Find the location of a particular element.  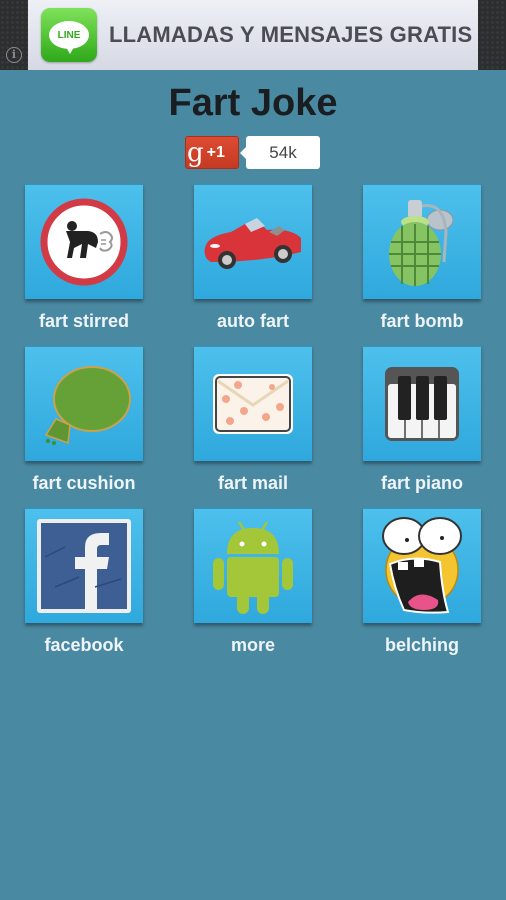

ad-text: LLAMADAS Y MENSAJES GRATIS is located at coordinates (291, 34).